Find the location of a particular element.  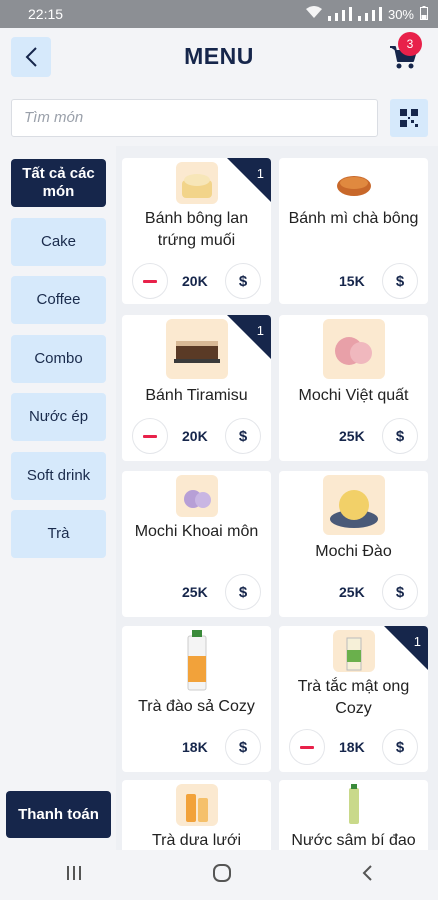

signal-2-icon is located at coordinates (369, 14).